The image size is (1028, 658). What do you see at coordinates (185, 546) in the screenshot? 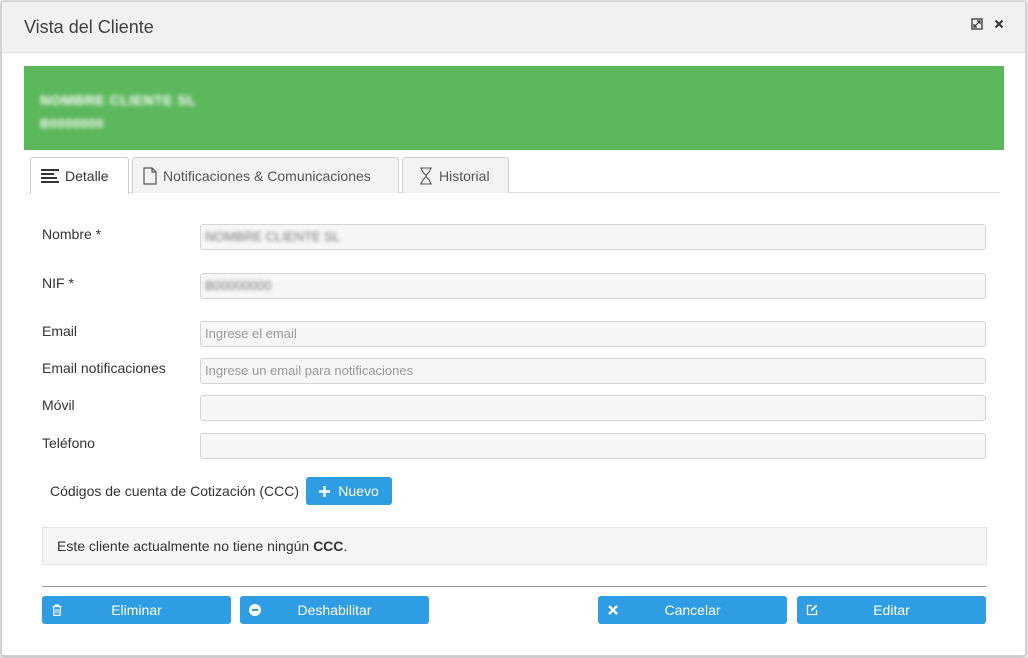
I see `ccc-empty-text: Este cliente actualmente no tiene ningún` at bounding box center [185, 546].